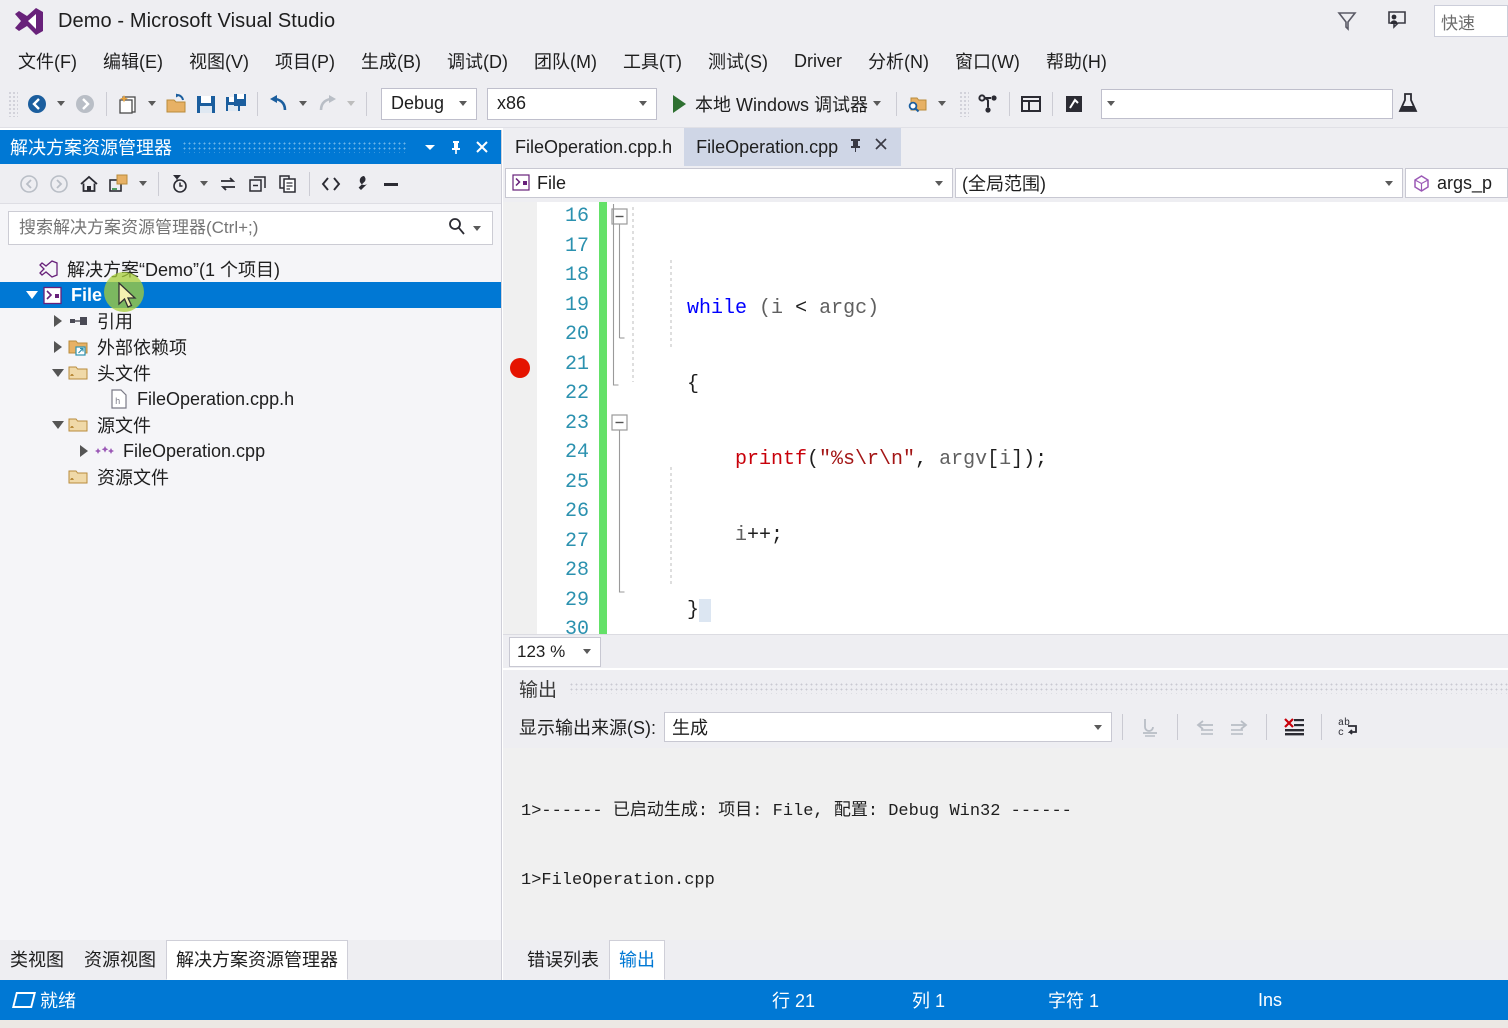  I want to click on preview-selected-items-icon, so click(391, 184).